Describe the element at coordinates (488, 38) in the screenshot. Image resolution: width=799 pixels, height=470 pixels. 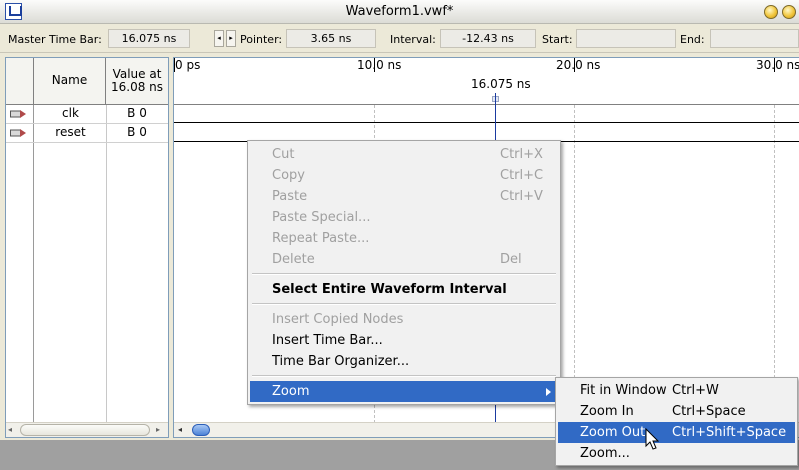
I see `interval-value: -12.43 ns` at that location.